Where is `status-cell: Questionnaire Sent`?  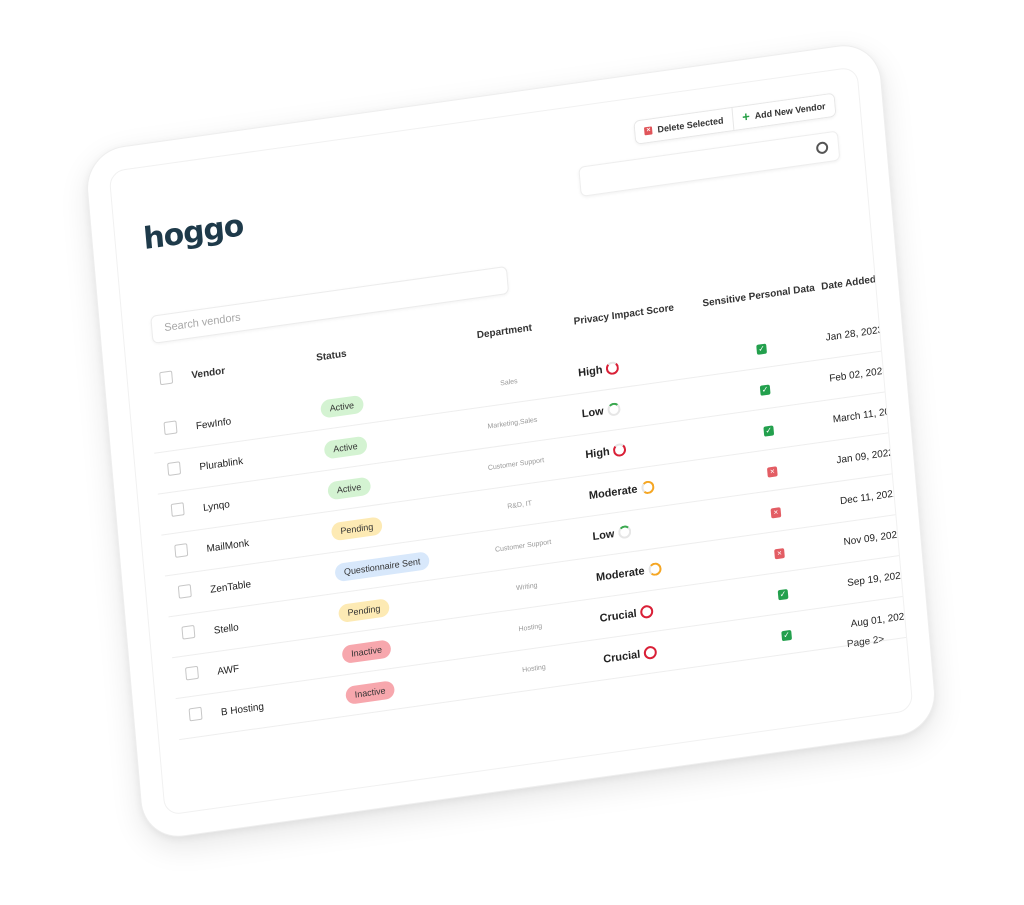 status-cell: Questionnaire Sent is located at coordinates (382, 566).